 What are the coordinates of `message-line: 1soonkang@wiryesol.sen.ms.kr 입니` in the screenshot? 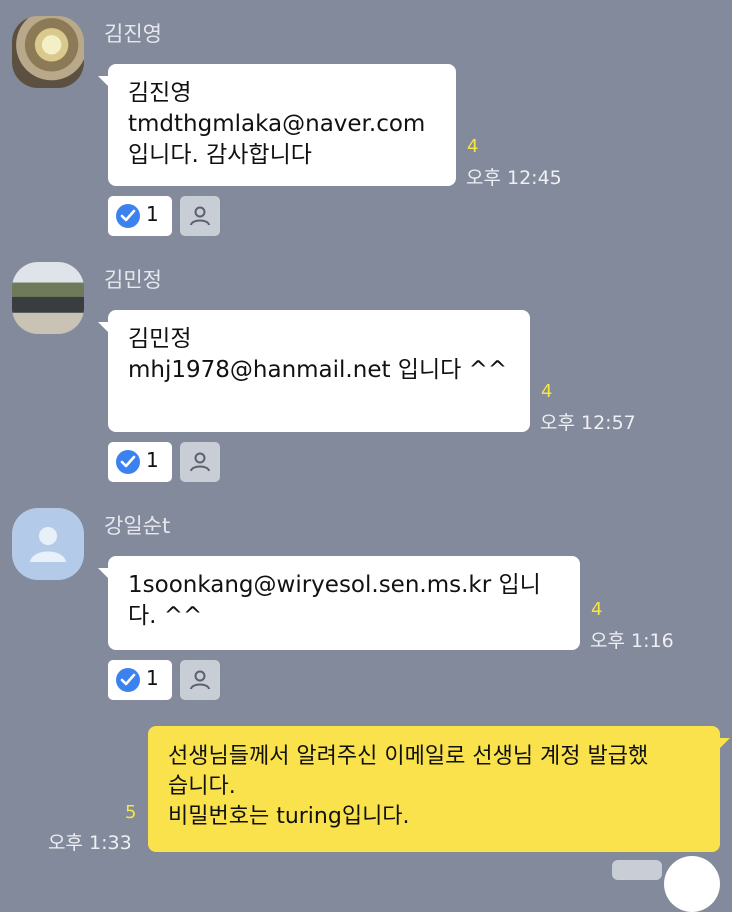 It's located at (334, 585).